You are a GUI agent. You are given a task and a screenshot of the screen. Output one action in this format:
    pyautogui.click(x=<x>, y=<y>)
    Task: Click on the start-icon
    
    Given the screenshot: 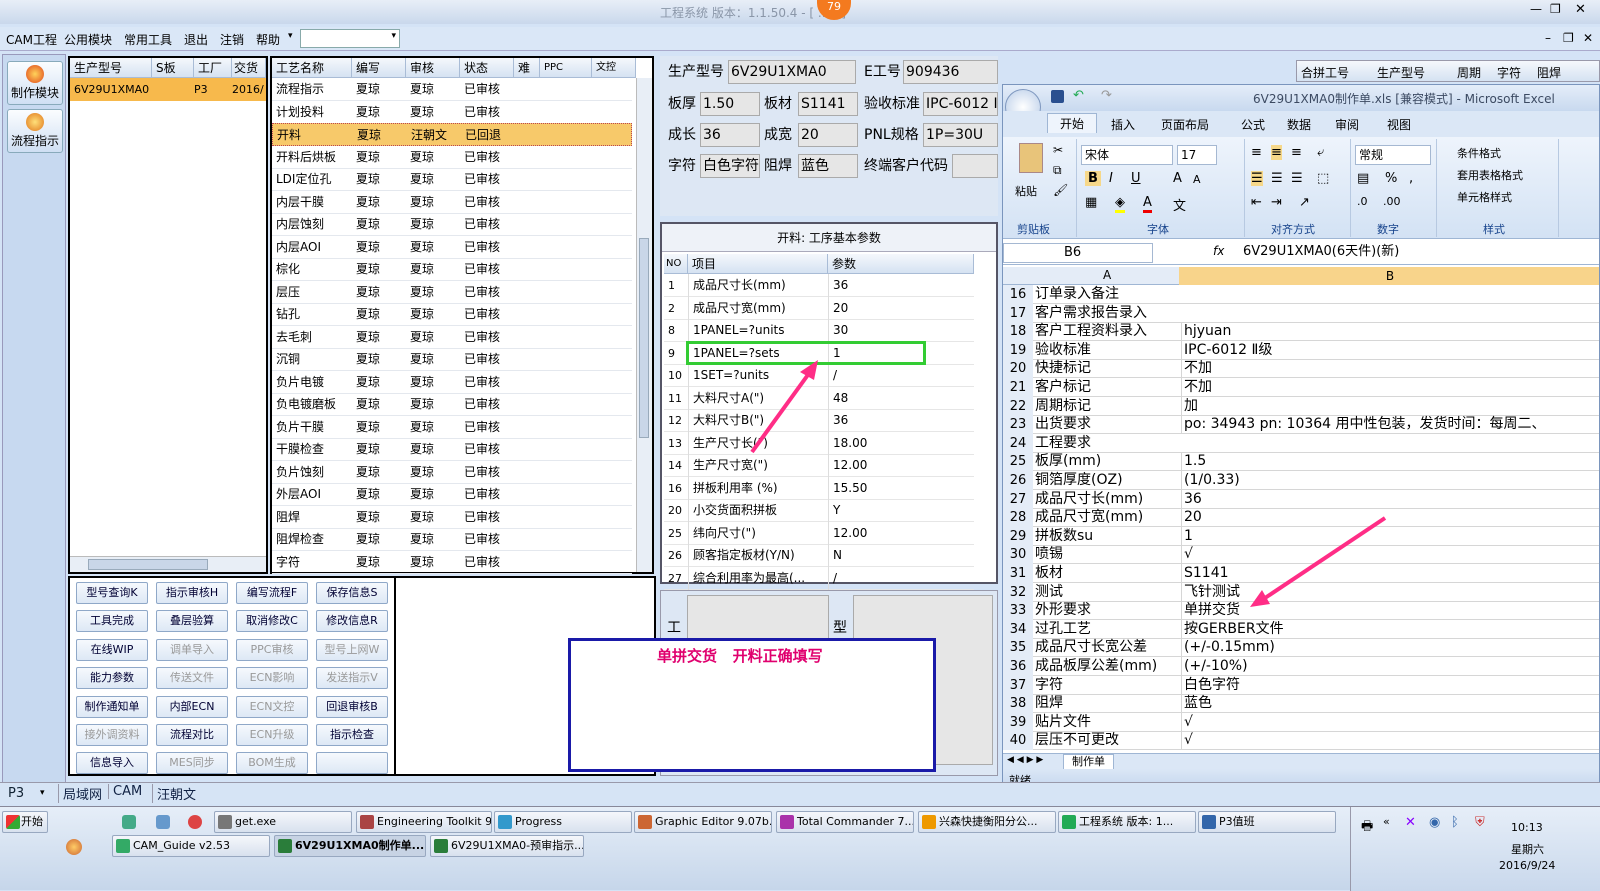 What is the action you would take?
    pyautogui.click(x=13, y=822)
    